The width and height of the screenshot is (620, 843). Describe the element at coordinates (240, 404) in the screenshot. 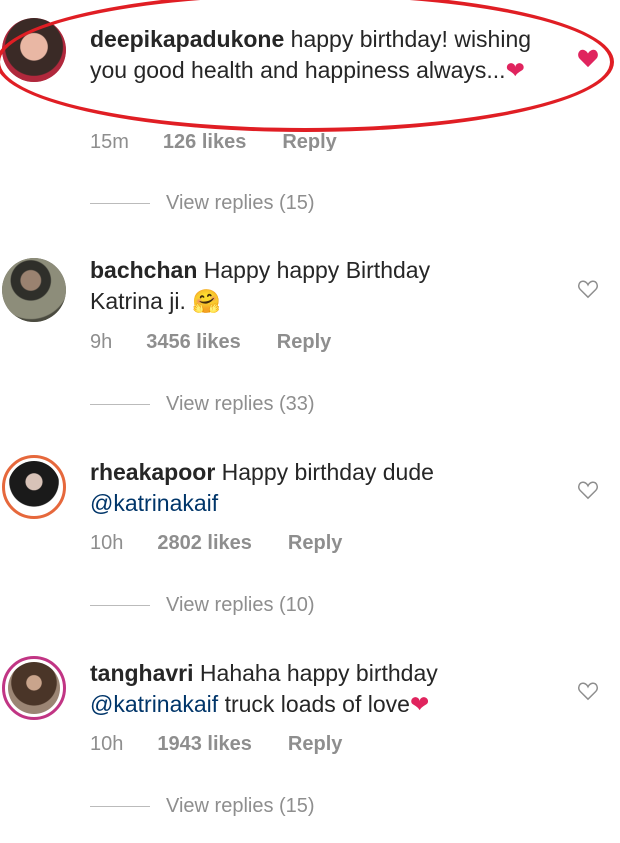

I see `view-replies-label: View replies (33)` at that location.